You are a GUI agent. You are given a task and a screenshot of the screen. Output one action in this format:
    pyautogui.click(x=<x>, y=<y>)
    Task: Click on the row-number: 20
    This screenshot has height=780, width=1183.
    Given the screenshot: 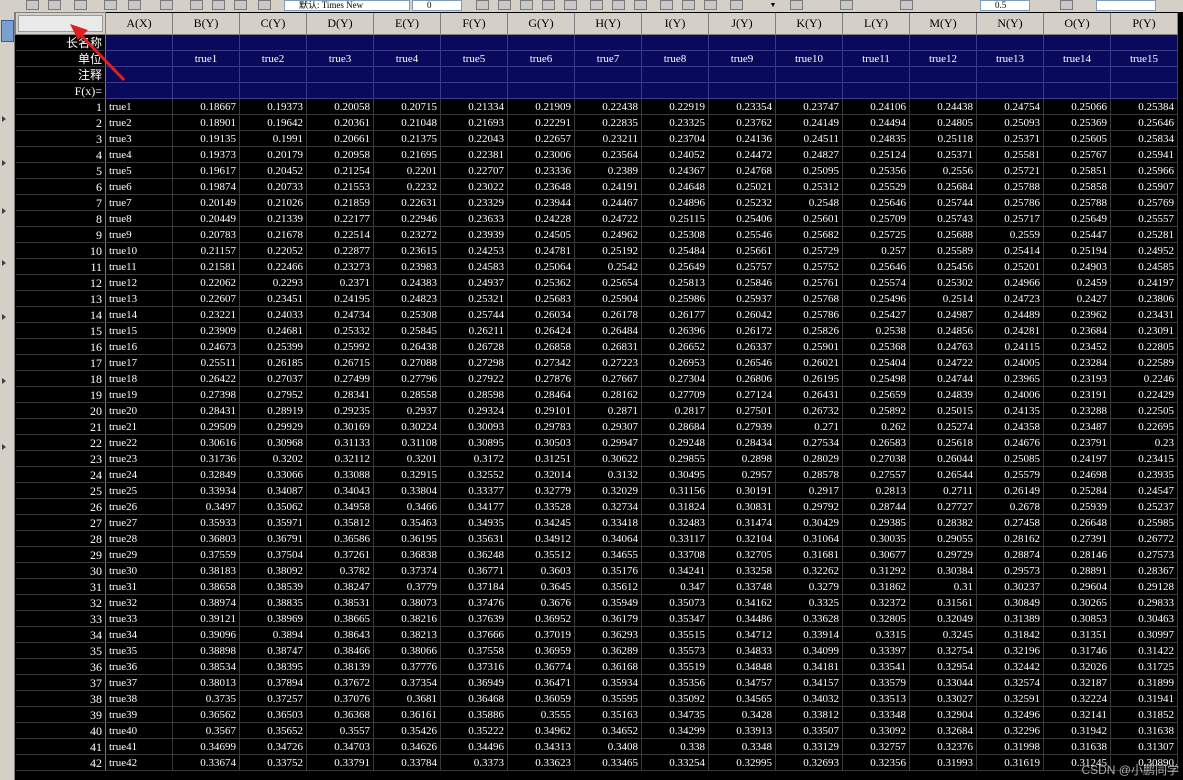 What is the action you would take?
    pyautogui.click(x=60, y=410)
    